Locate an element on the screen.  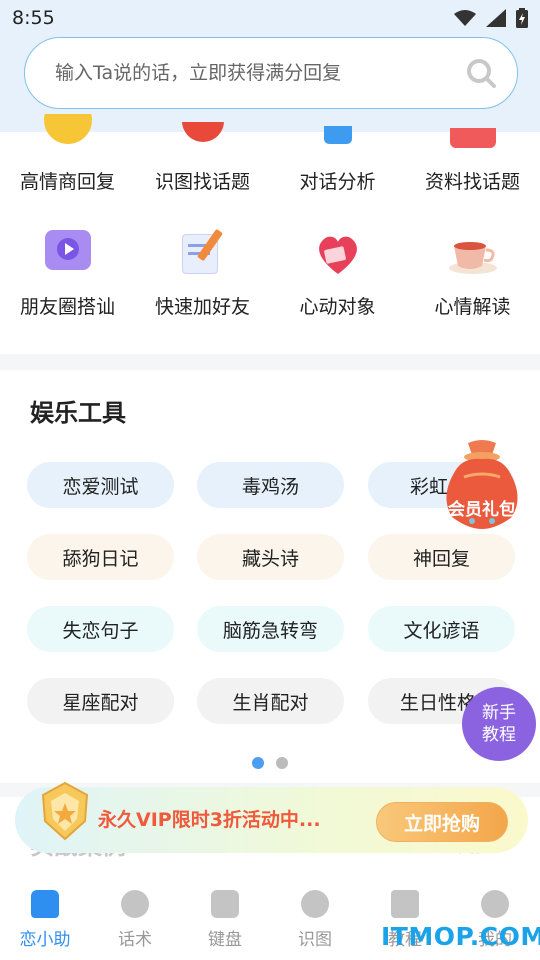
heart-letter-icon is located at coordinates (338, 253).